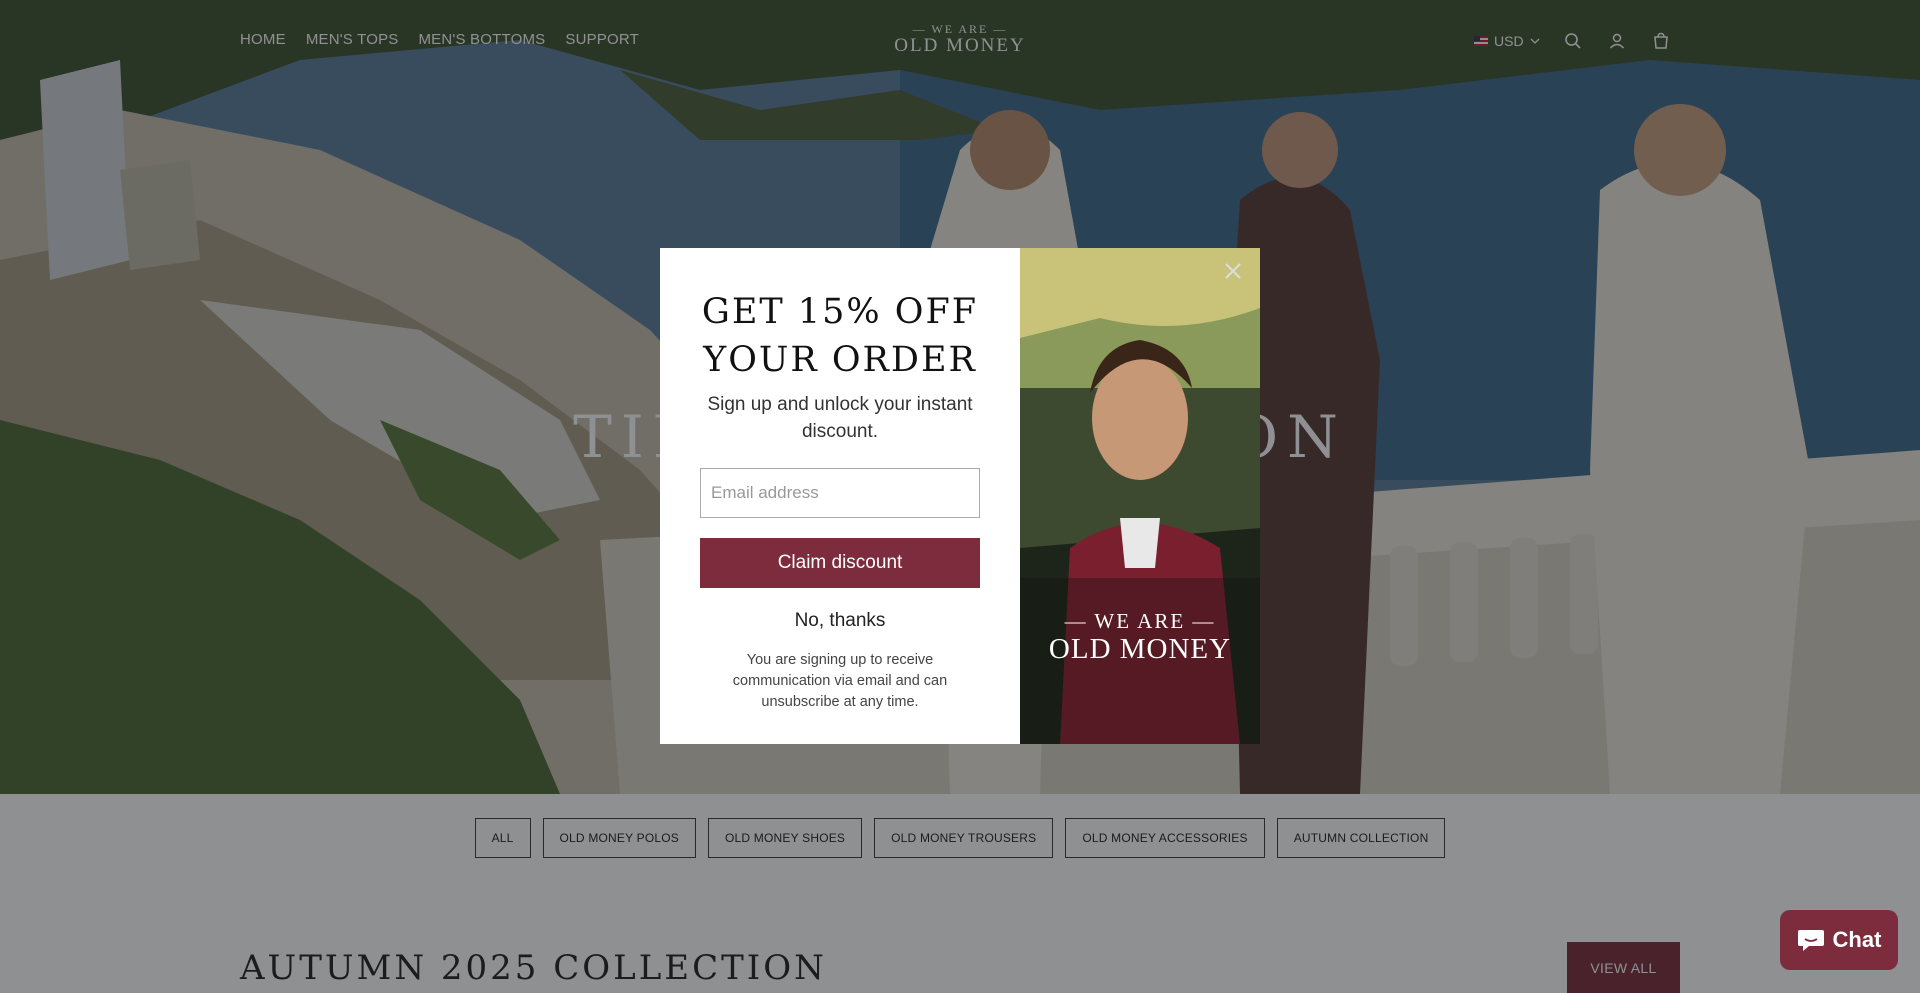 The width and height of the screenshot is (1920, 993). I want to click on promo-logo-bottom: OLD MONEY, so click(1140, 649).